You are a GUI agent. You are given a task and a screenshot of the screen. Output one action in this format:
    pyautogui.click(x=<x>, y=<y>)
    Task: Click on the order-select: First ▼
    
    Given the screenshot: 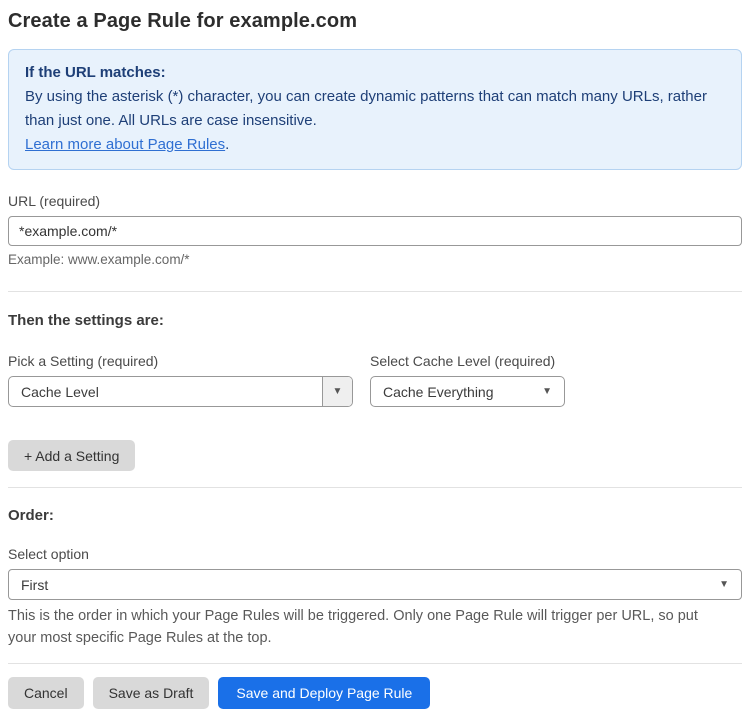 What is the action you would take?
    pyautogui.click(x=375, y=584)
    